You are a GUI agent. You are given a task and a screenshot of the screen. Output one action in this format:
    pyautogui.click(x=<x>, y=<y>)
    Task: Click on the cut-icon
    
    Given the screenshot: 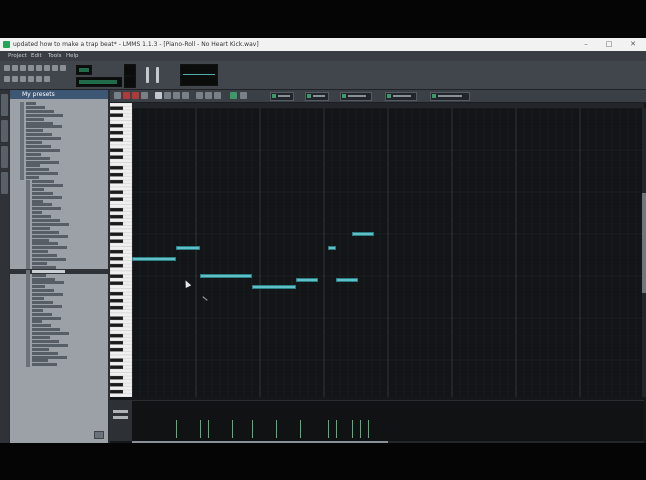 What is the action you would take?
    pyautogui.click(x=199, y=95)
    